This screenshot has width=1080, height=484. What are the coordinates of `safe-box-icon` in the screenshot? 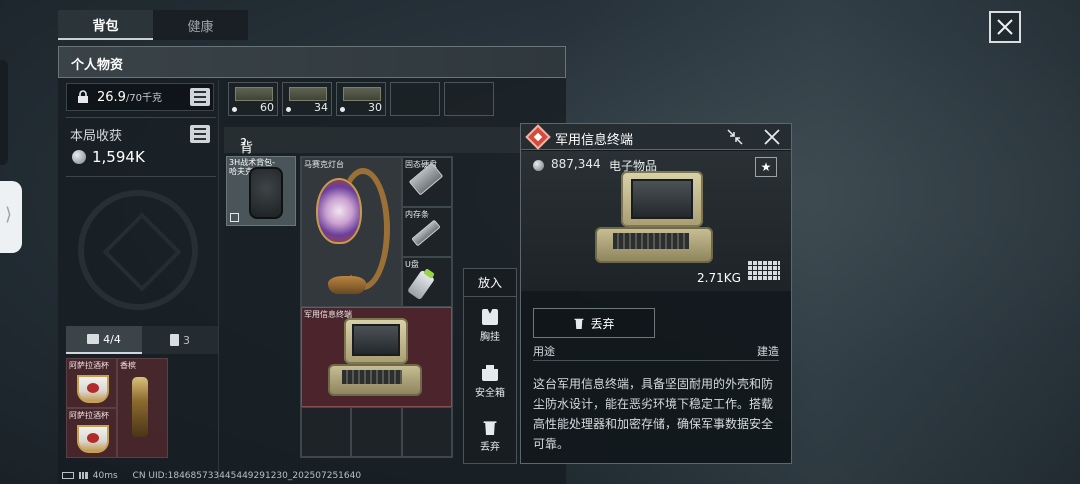 It's located at (490, 373).